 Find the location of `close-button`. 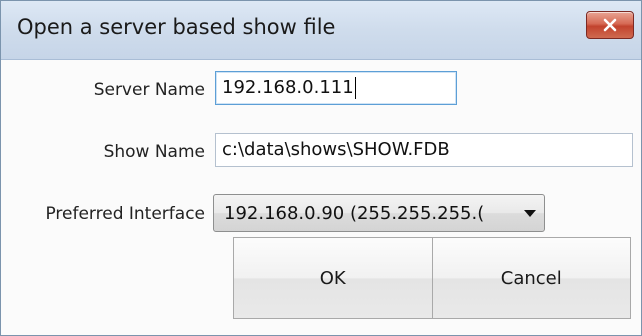

close-button is located at coordinates (610, 25).